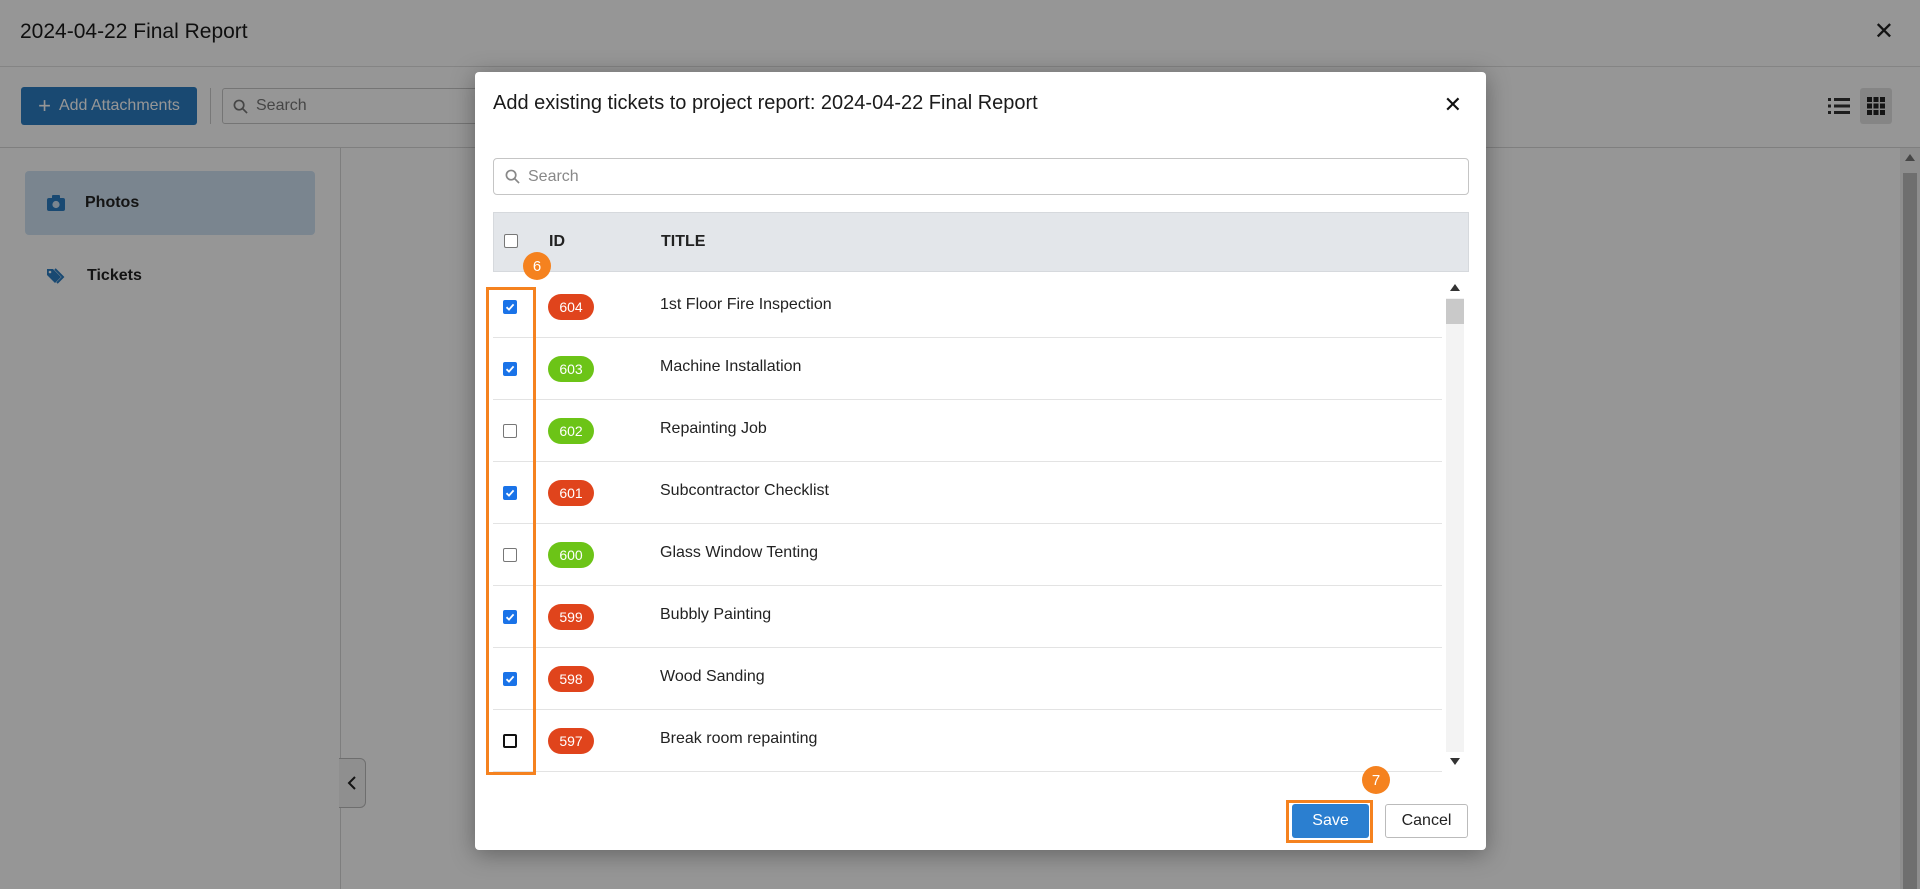  I want to click on modal-search-input: Search, so click(981, 176).